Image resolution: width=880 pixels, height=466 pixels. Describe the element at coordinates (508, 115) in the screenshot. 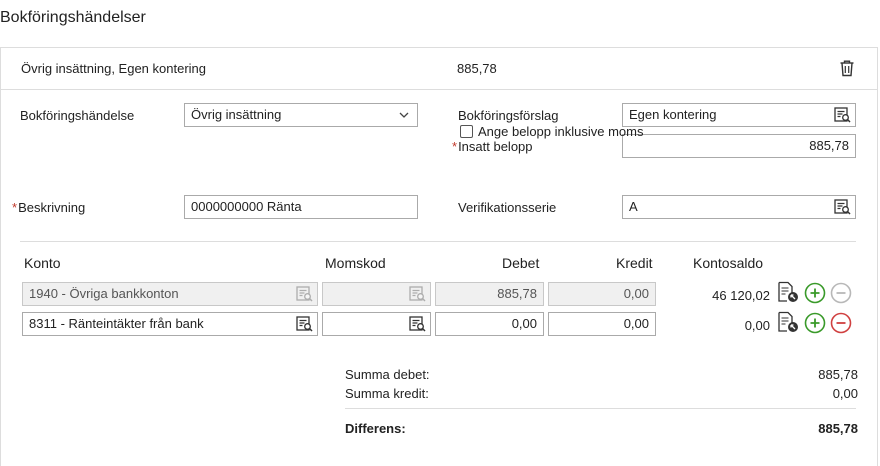

I see `proposal-label: Bokföringsförslag` at that location.